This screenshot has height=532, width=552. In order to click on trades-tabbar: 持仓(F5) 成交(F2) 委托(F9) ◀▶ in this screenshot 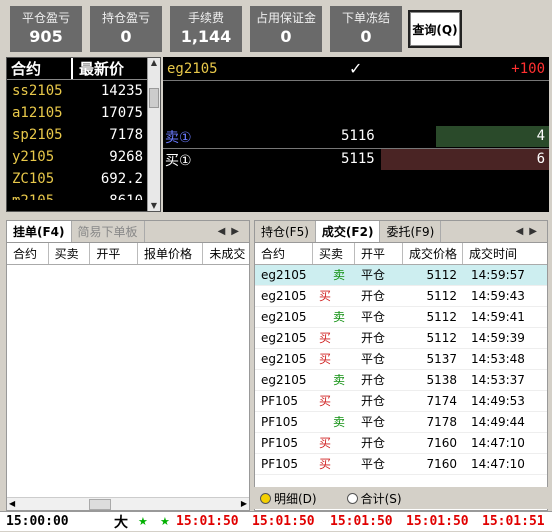, I will do `click(401, 232)`.